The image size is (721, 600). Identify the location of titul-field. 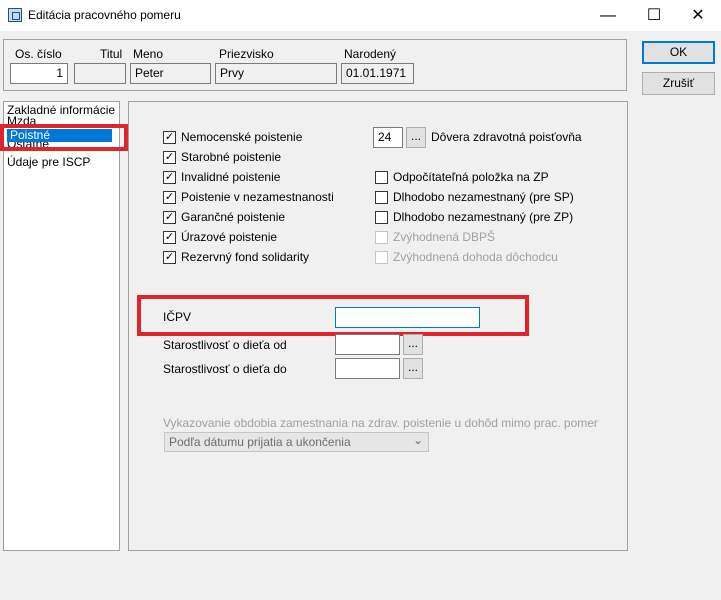
(100, 73).